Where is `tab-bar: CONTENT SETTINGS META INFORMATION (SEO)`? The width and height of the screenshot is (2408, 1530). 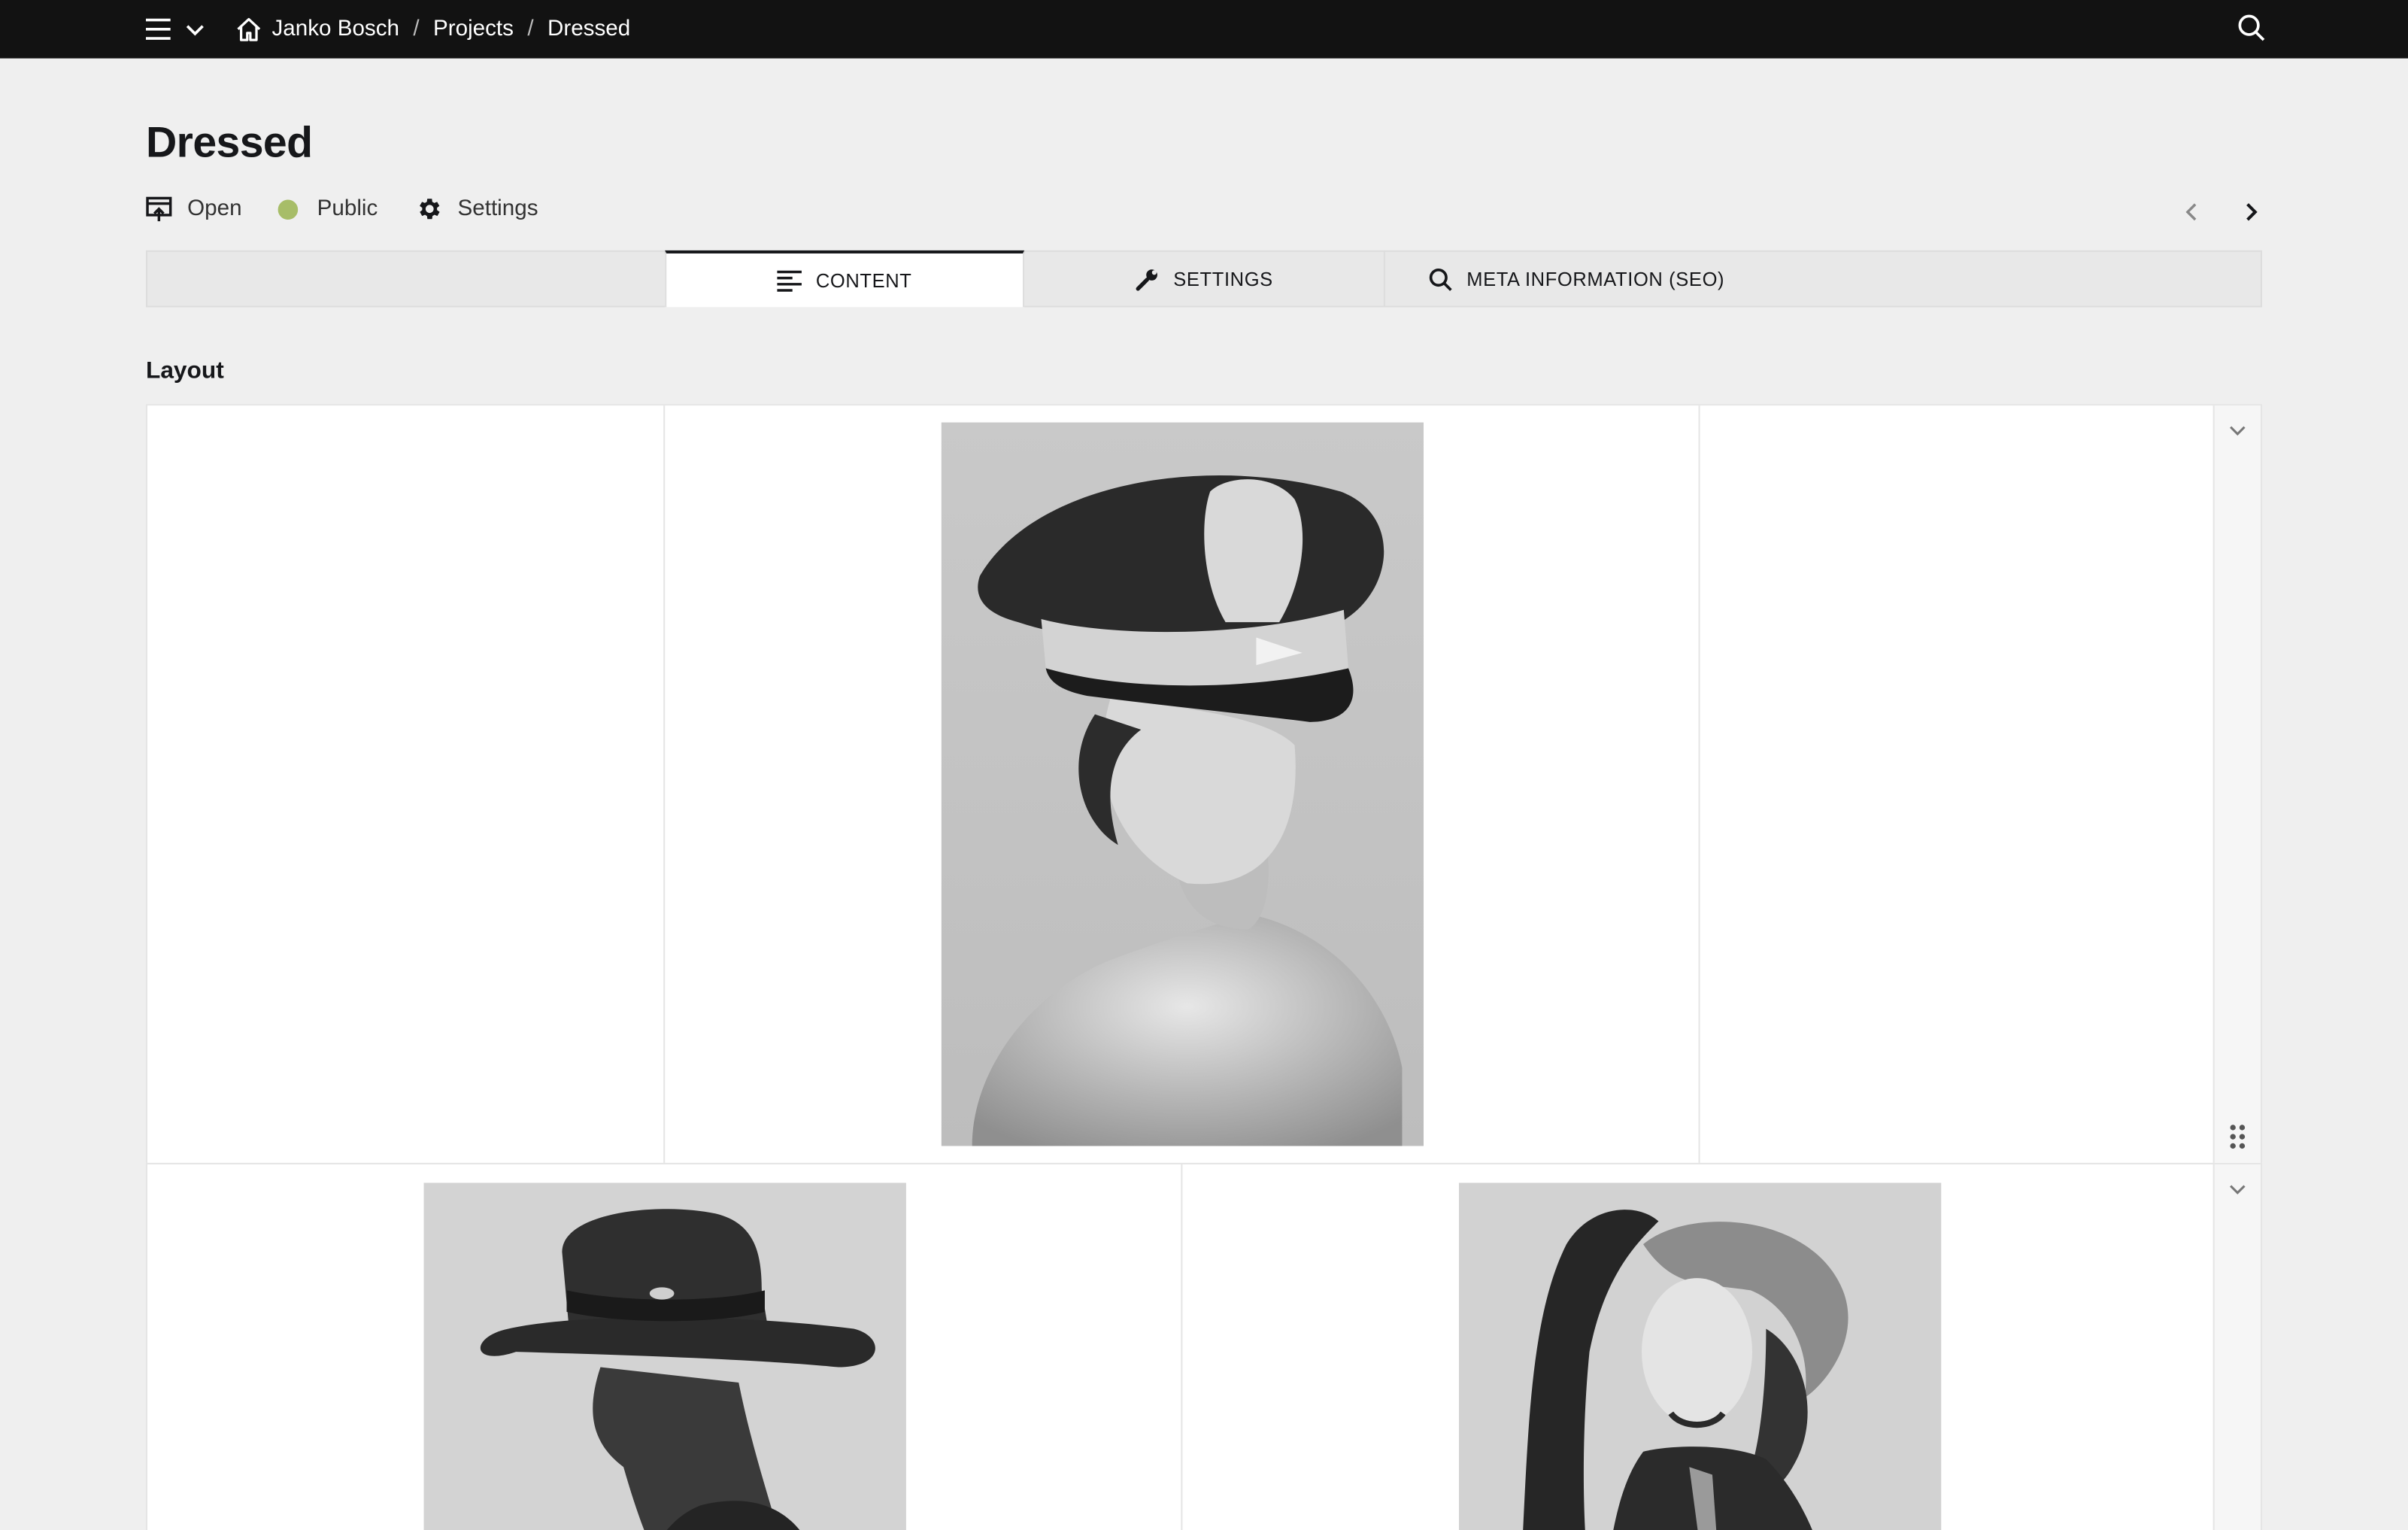
tab-bar: CONTENT SETTINGS META INFORMATION (SEO) is located at coordinates (1204, 279).